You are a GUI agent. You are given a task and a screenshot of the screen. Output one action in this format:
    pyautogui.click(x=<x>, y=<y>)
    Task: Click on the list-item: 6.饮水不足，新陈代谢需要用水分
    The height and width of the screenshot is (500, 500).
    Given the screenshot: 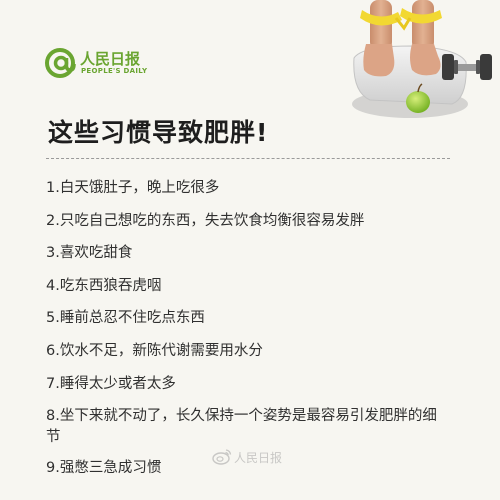 What is the action you would take?
    pyautogui.click(x=154, y=350)
    